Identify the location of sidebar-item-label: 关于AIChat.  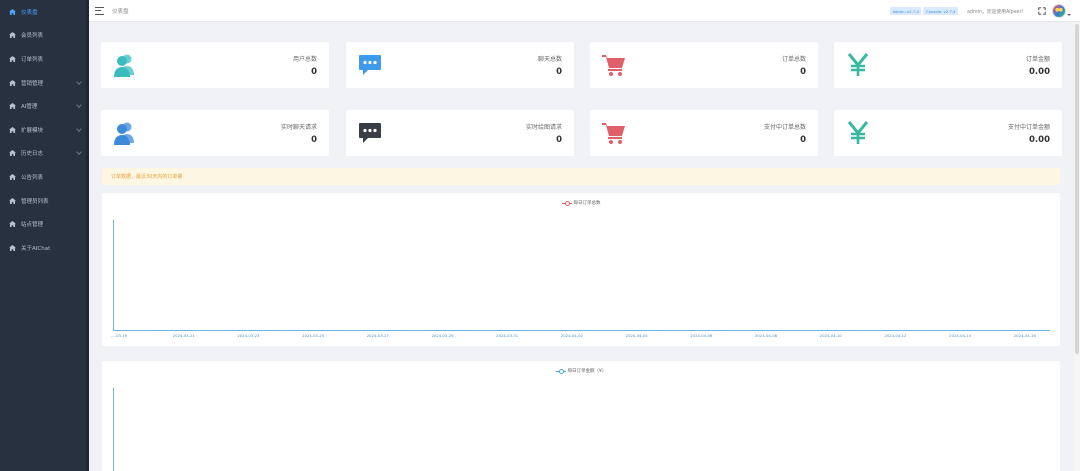
(36, 248).